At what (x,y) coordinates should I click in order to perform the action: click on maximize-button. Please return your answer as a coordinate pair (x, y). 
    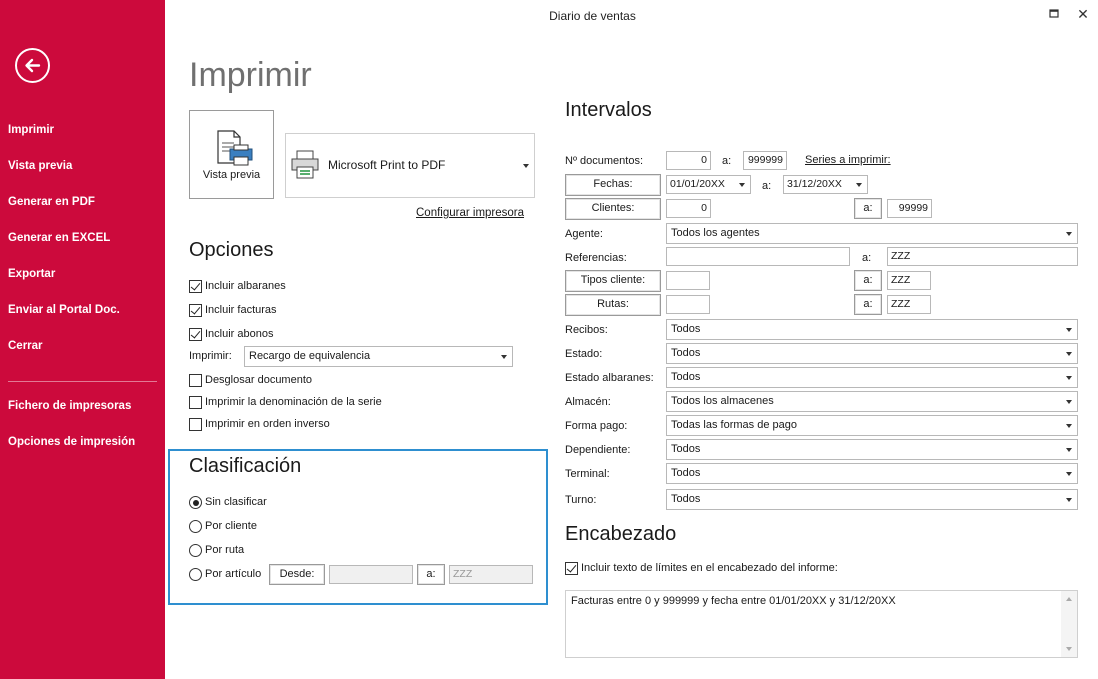
    Looking at the image, I should click on (1054, 14).